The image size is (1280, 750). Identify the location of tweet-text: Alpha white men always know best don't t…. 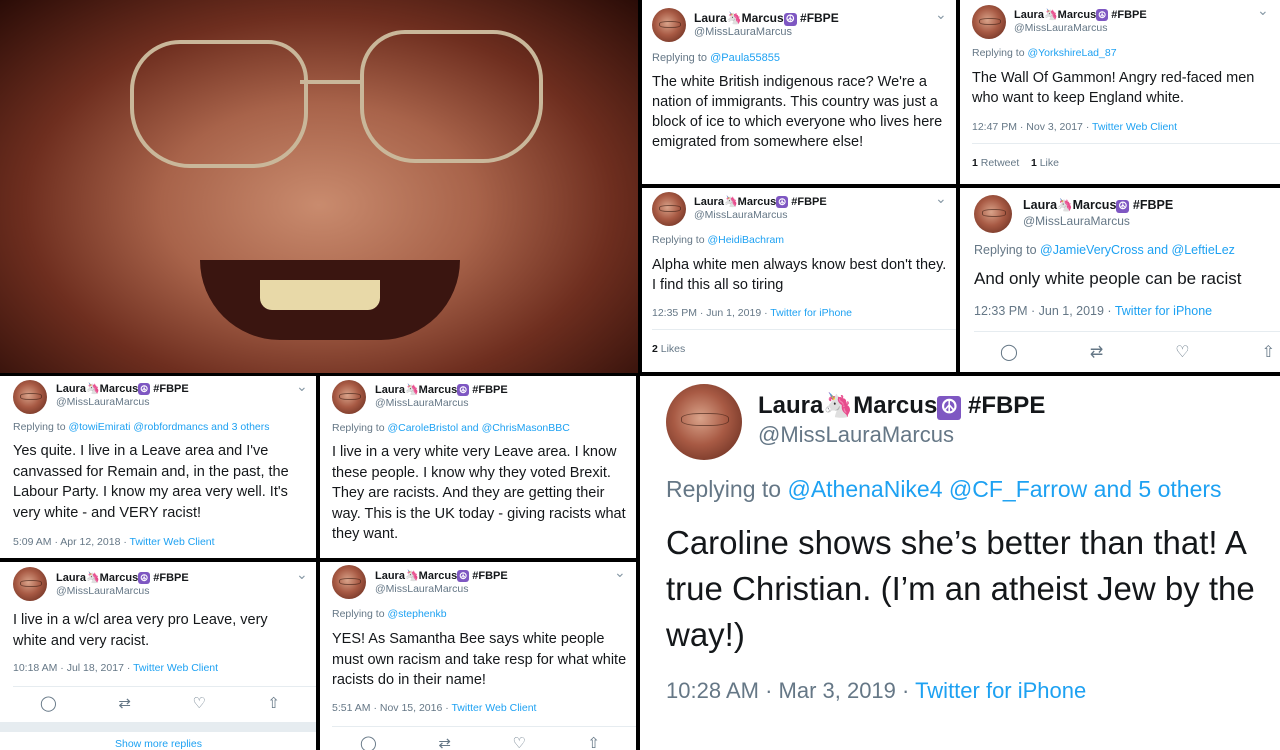
(799, 275).